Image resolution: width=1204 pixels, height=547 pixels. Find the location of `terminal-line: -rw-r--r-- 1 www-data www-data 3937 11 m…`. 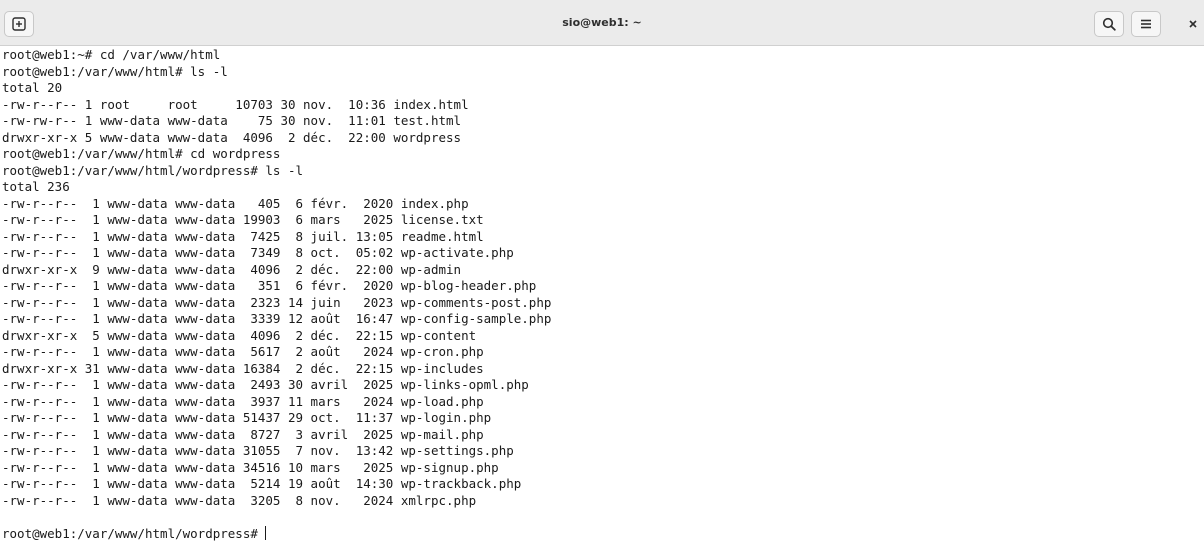

terminal-line: -rw-r--r-- 1 www-data www-data 3937 11 m… is located at coordinates (243, 401).